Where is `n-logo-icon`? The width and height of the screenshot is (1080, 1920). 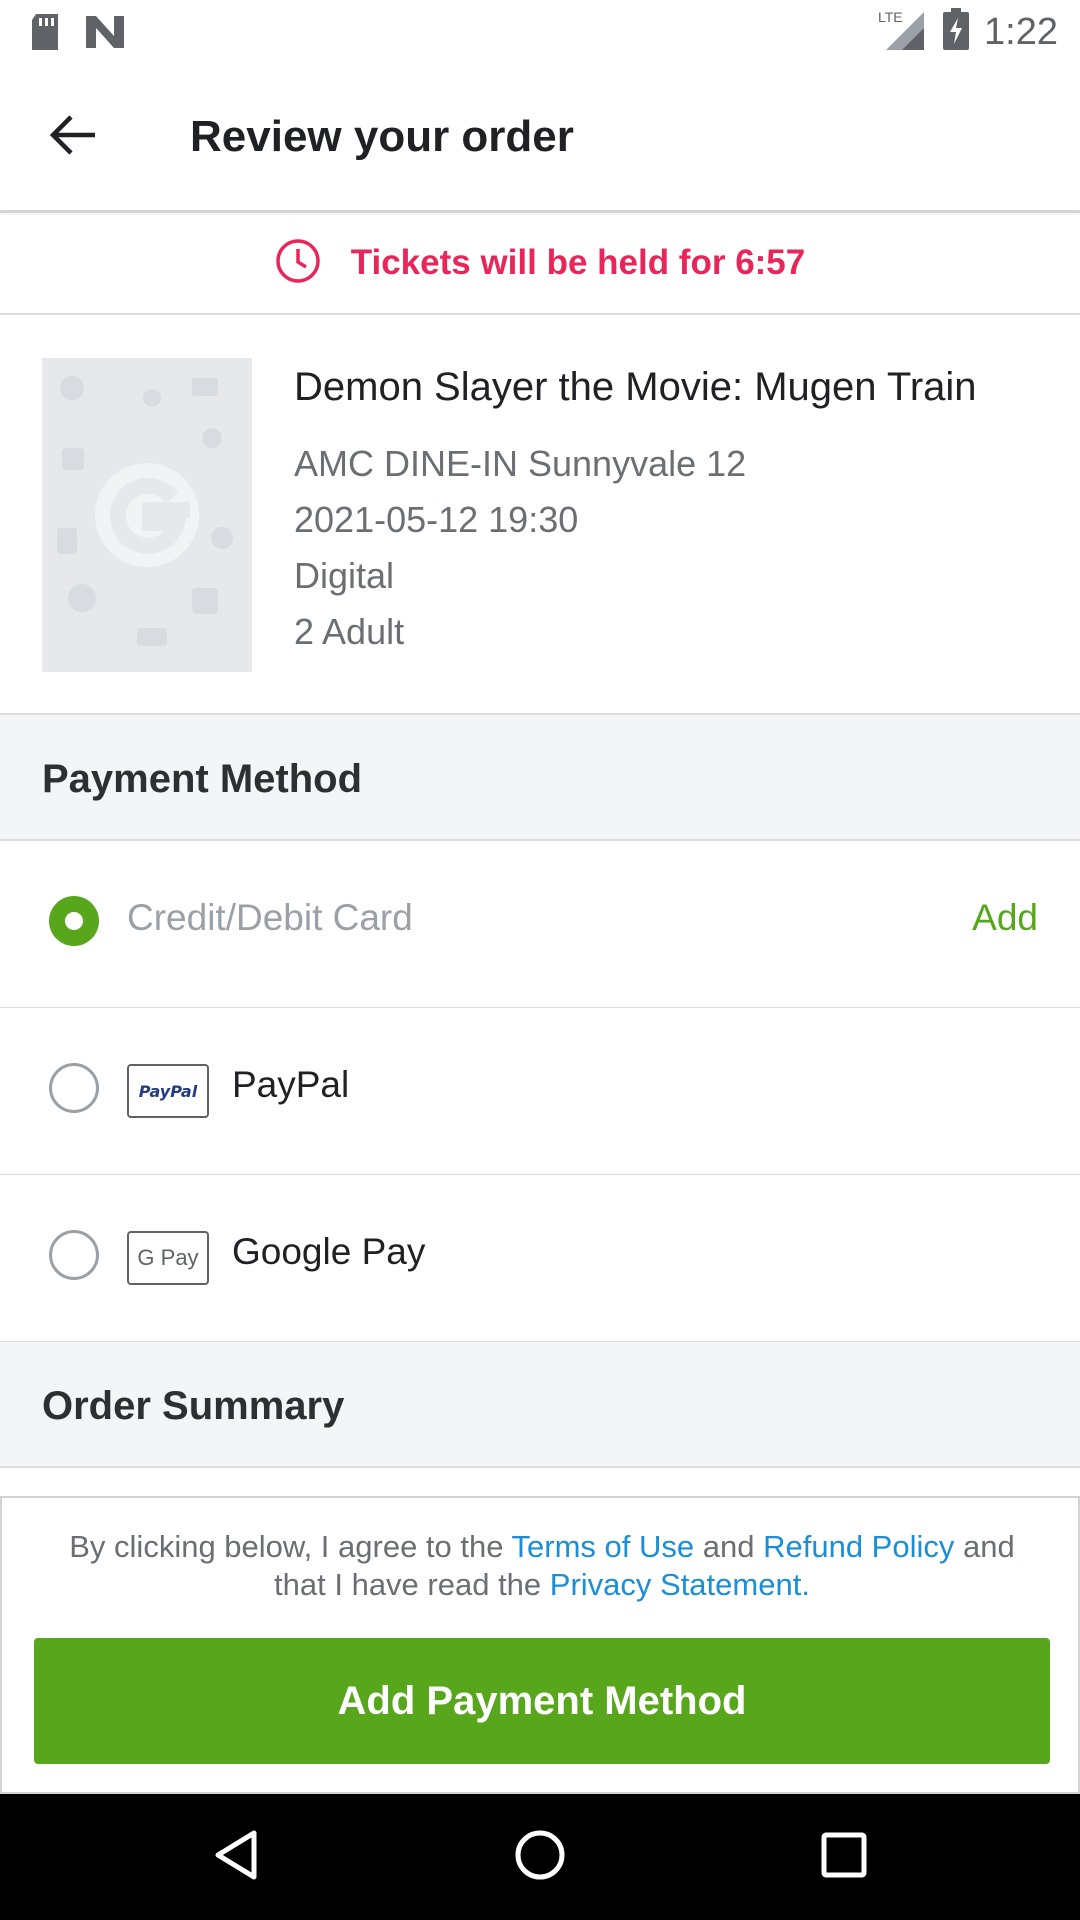 n-logo-icon is located at coordinates (105, 34).